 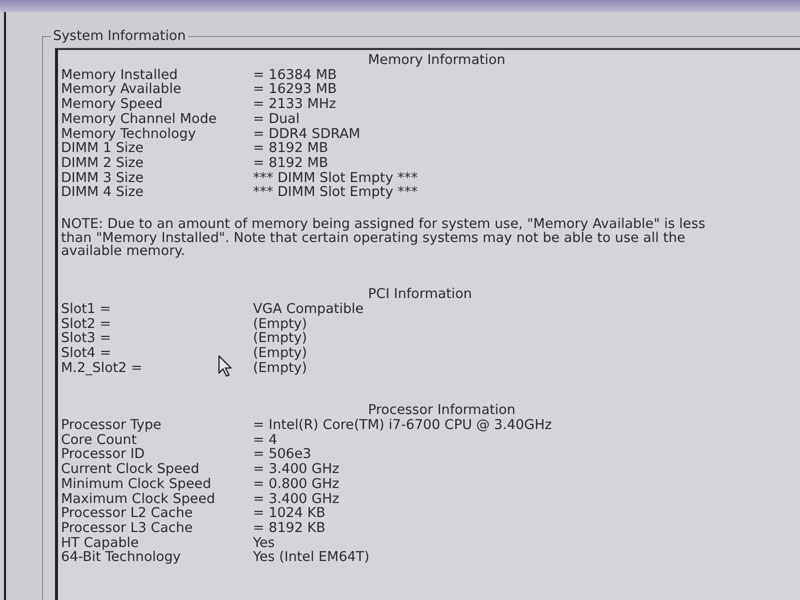 I want to click on field-label: DIMM 2 Size, so click(x=102, y=163).